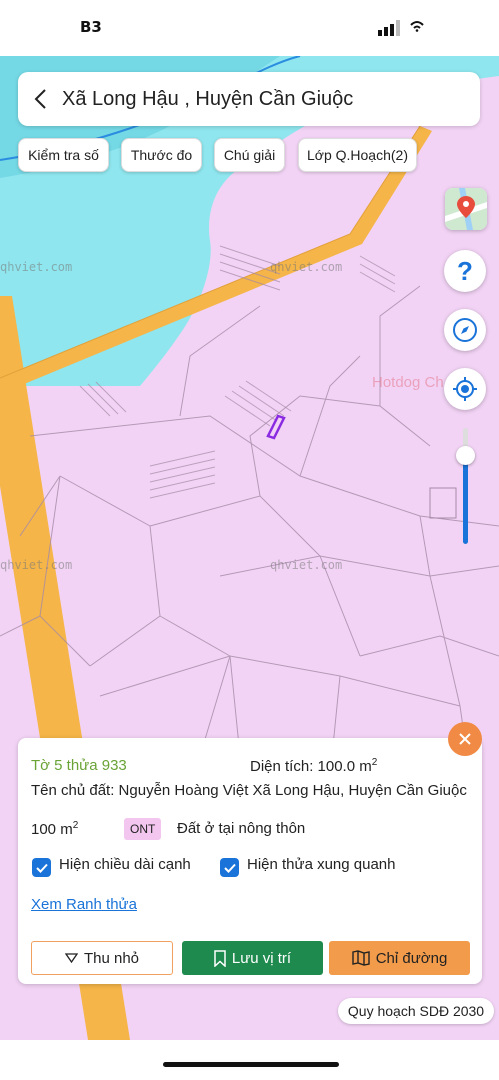 Image resolution: width=499 pixels, height=1080 pixels. Describe the element at coordinates (374, 762) in the screenshot. I see `parcel-area-unit-sup: 2` at that location.